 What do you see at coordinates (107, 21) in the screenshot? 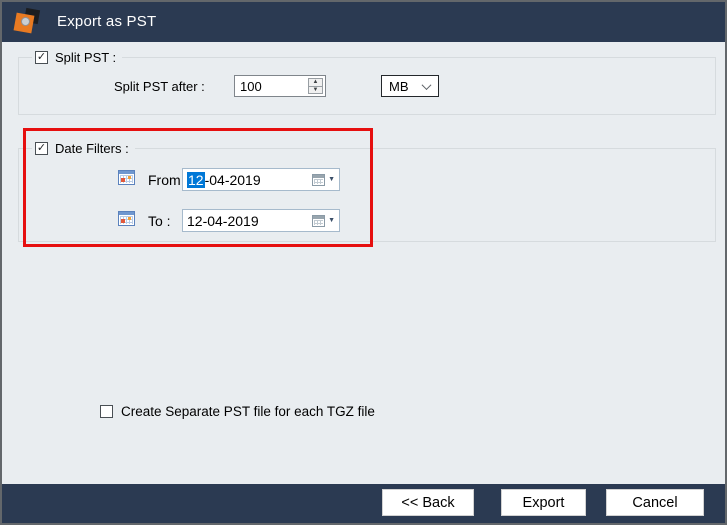
I see `window-title: Export as PST` at bounding box center [107, 21].